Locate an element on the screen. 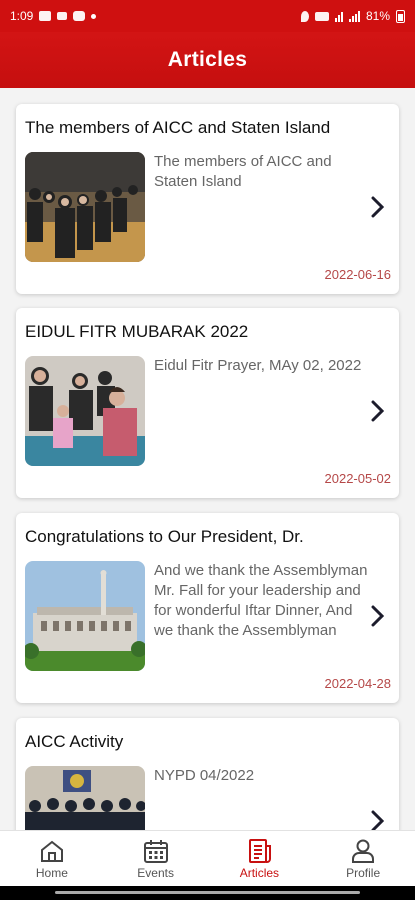  articles-icon is located at coordinates (260, 850).